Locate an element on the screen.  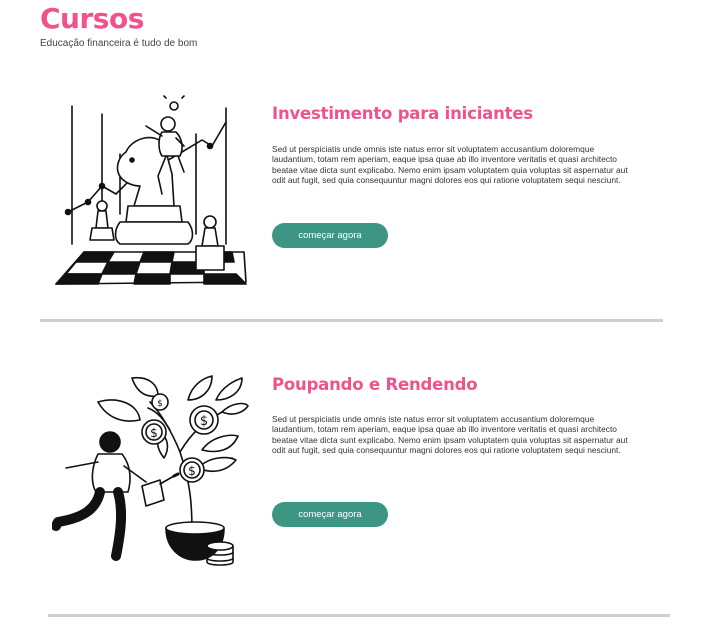
course-title: Investimento para iniciantes is located at coordinates (402, 113).